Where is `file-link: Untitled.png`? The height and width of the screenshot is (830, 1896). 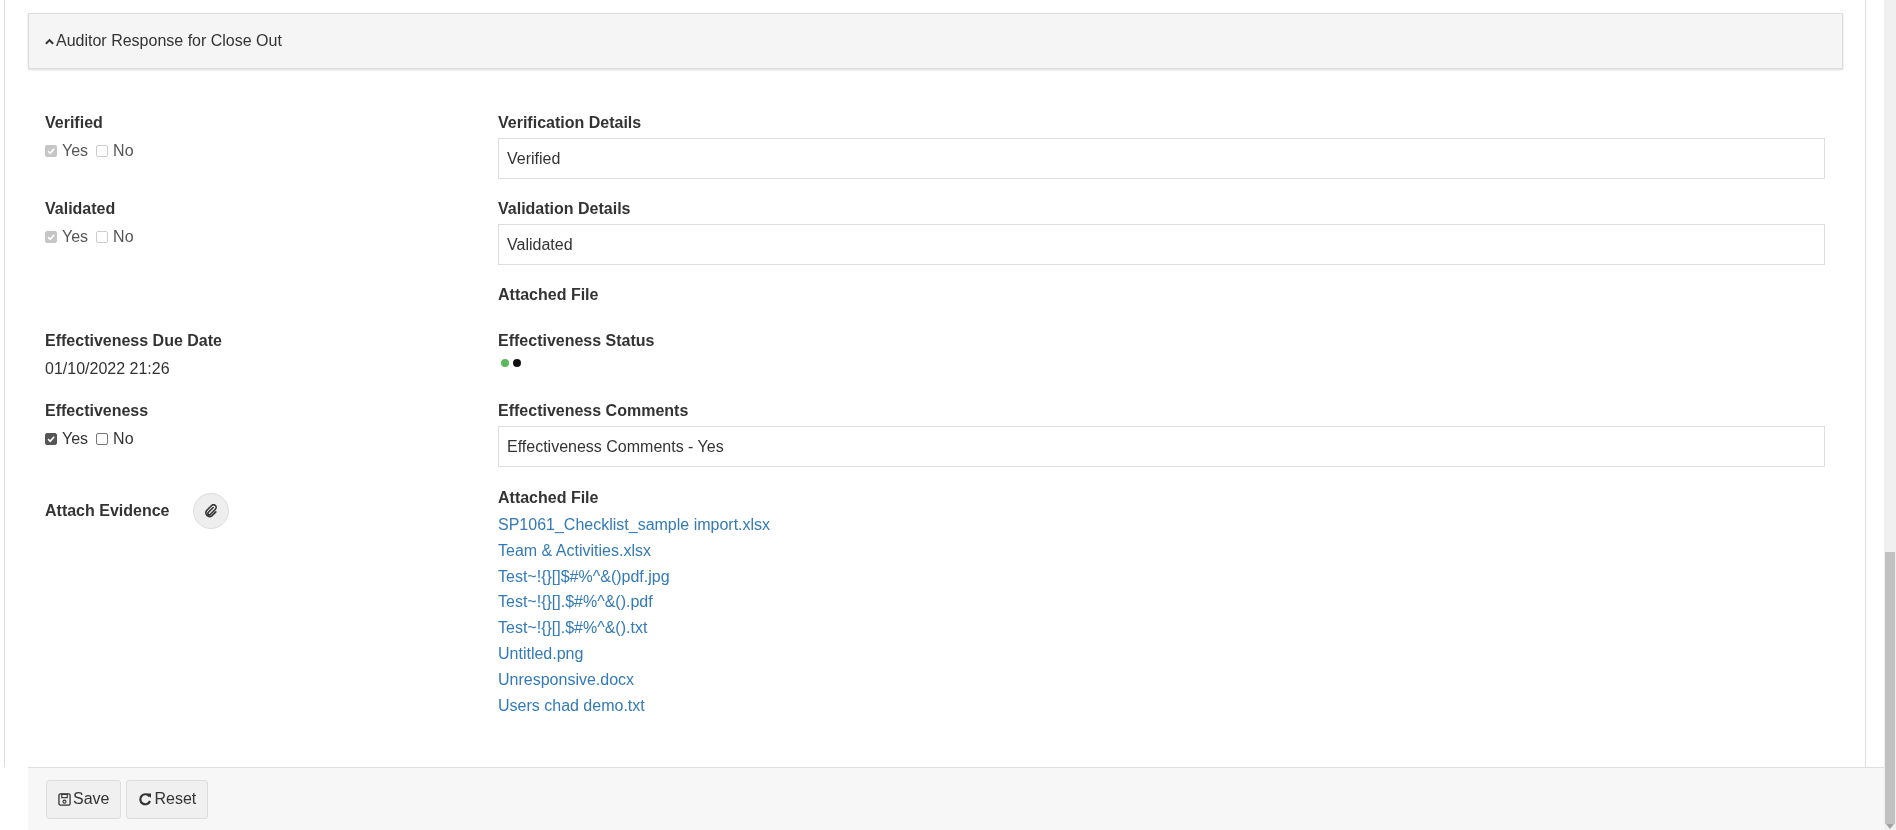 file-link: Untitled.png is located at coordinates (541, 654).